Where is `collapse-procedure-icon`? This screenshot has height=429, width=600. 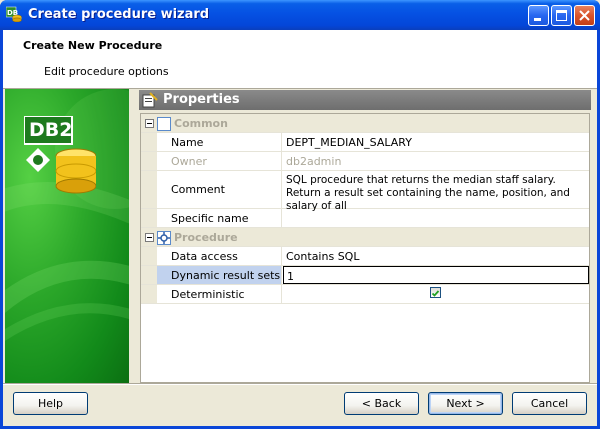 collapse-procedure-icon is located at coordinates (149, 237).